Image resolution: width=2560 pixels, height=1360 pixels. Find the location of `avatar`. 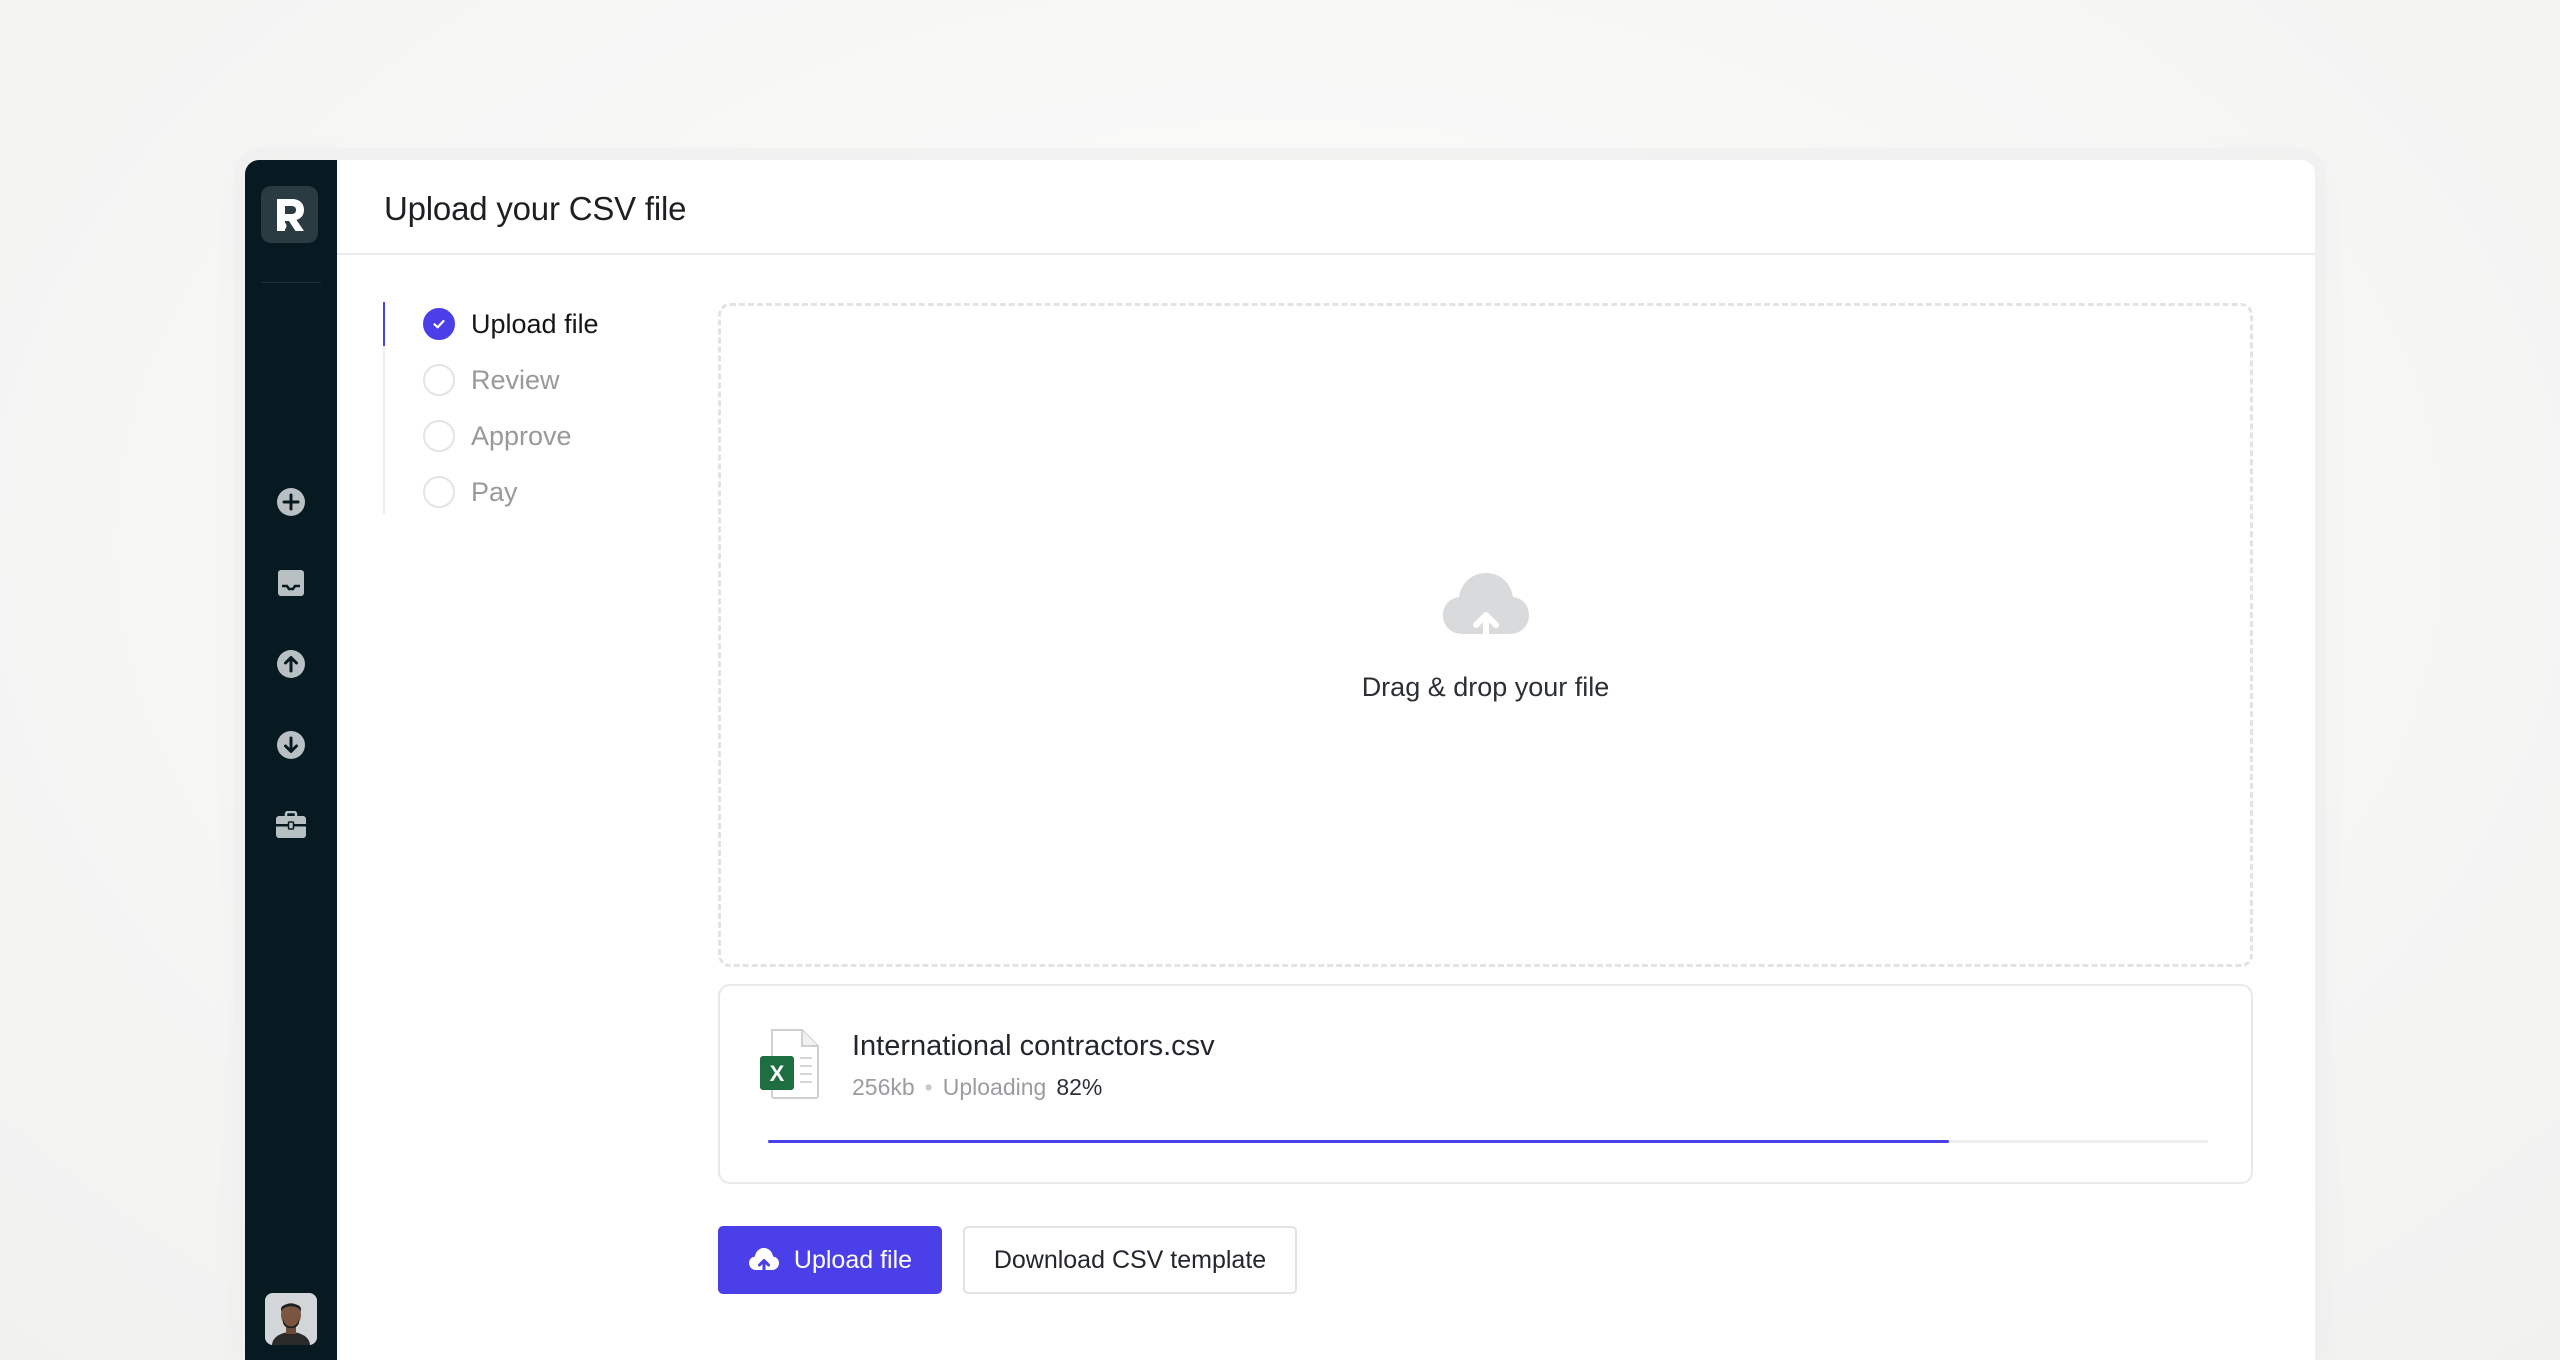

avatar is located at coordinates (291, 1319).